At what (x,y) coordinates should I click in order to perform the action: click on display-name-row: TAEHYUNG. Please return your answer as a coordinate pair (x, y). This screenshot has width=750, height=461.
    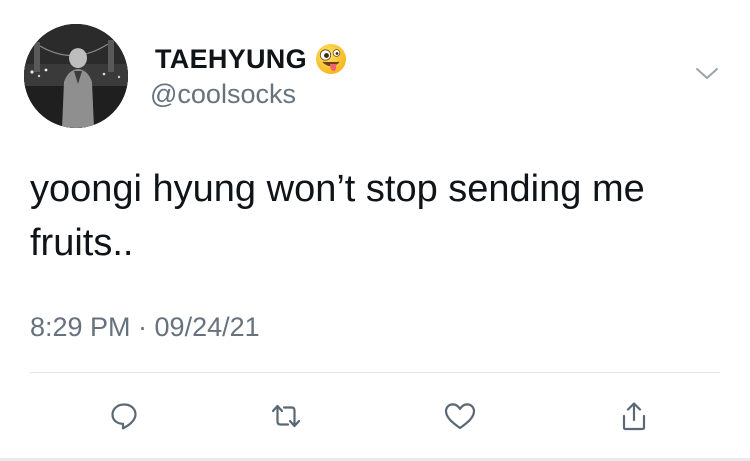
    Looking at the image, I should click on (251, 59).